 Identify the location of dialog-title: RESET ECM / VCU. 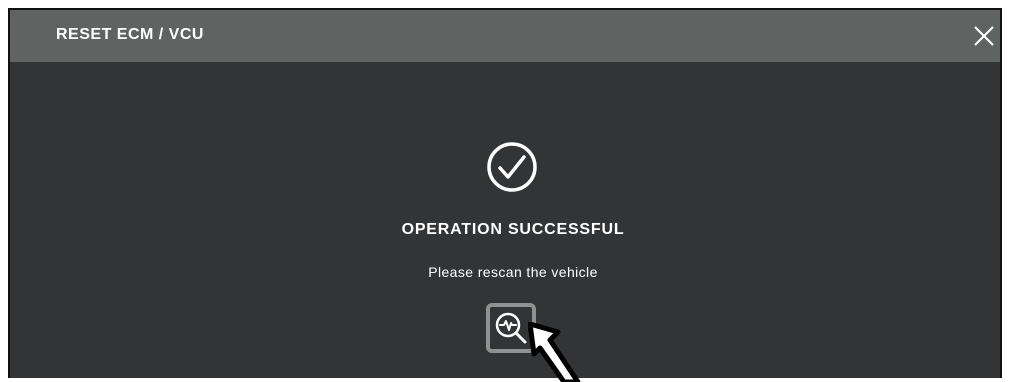
(130, 34).